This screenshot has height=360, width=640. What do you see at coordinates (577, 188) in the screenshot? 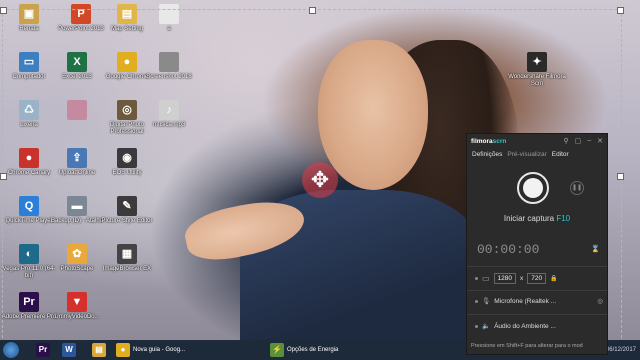
I see `pause-button: ❚❚` at bounding box center [577, 188].